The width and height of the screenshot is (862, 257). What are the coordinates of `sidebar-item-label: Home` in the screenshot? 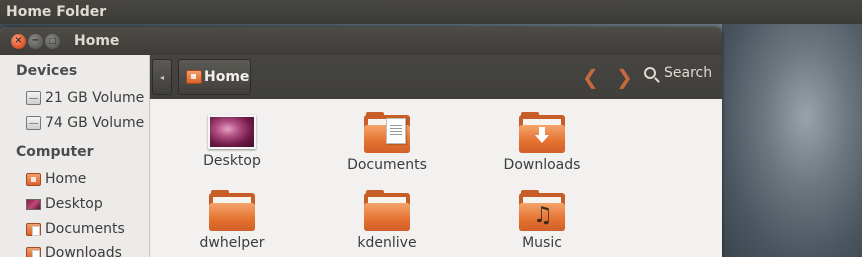 It's located at (66, 179).